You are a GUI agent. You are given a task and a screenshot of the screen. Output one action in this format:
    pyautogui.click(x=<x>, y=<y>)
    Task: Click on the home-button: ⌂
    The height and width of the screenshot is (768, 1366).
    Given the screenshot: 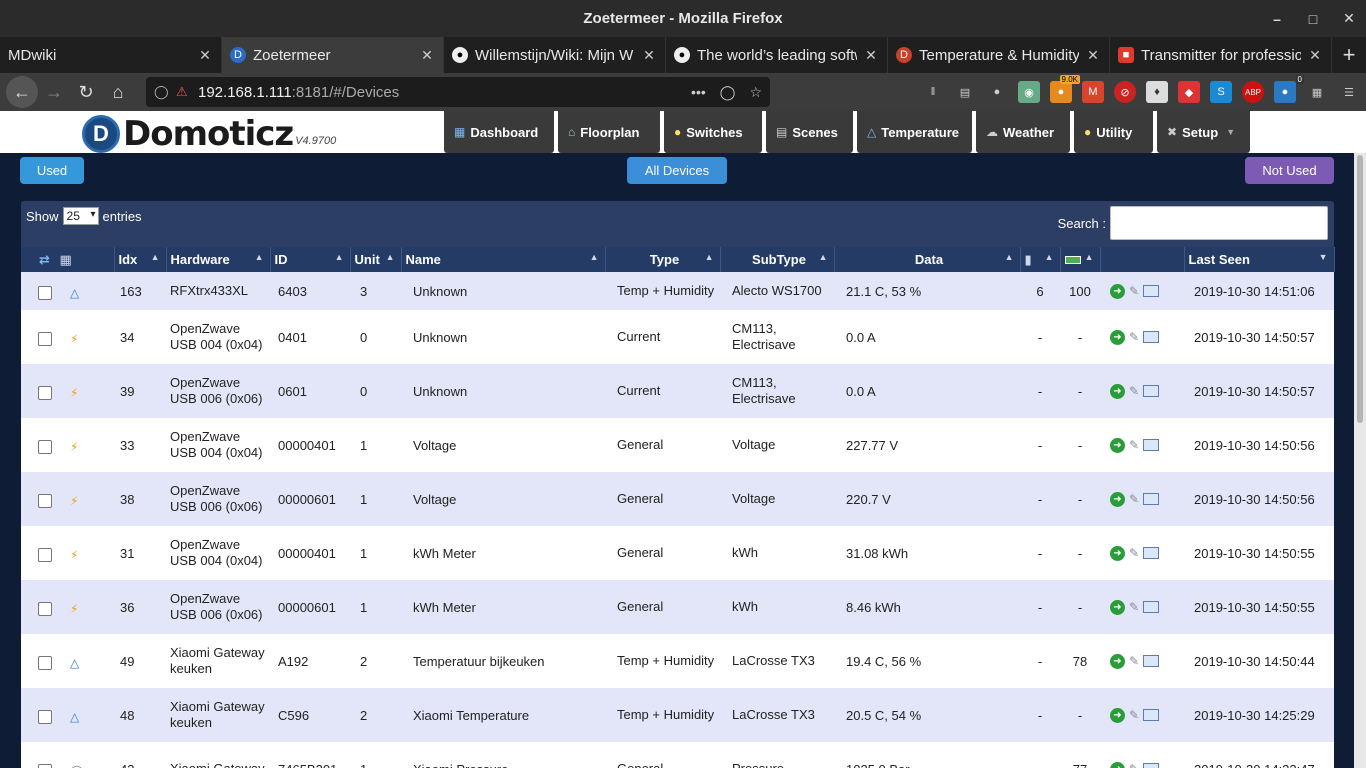 What is the action you would take?
    pyautogui.click(x=118, y=92)
    